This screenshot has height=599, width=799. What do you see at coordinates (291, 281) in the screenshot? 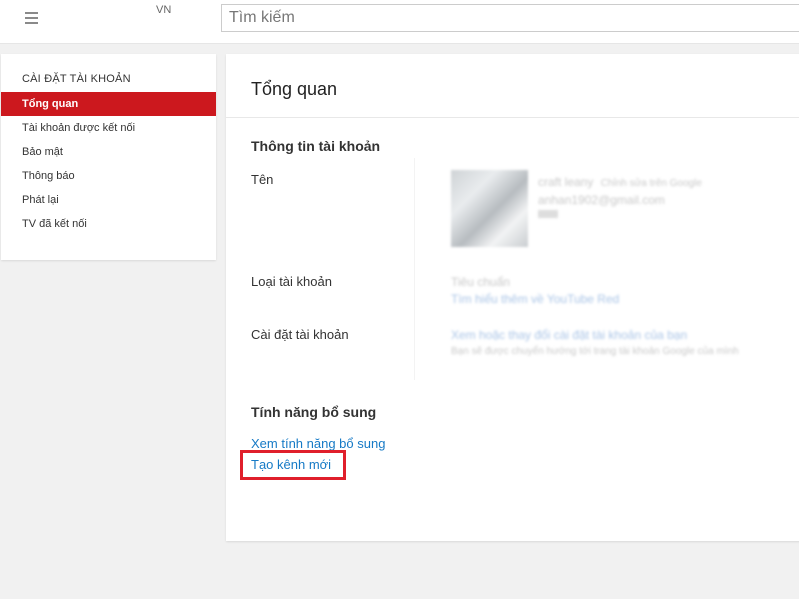
I see `account-type-label: Loại tài khoản` at bounding box center [291, 281].